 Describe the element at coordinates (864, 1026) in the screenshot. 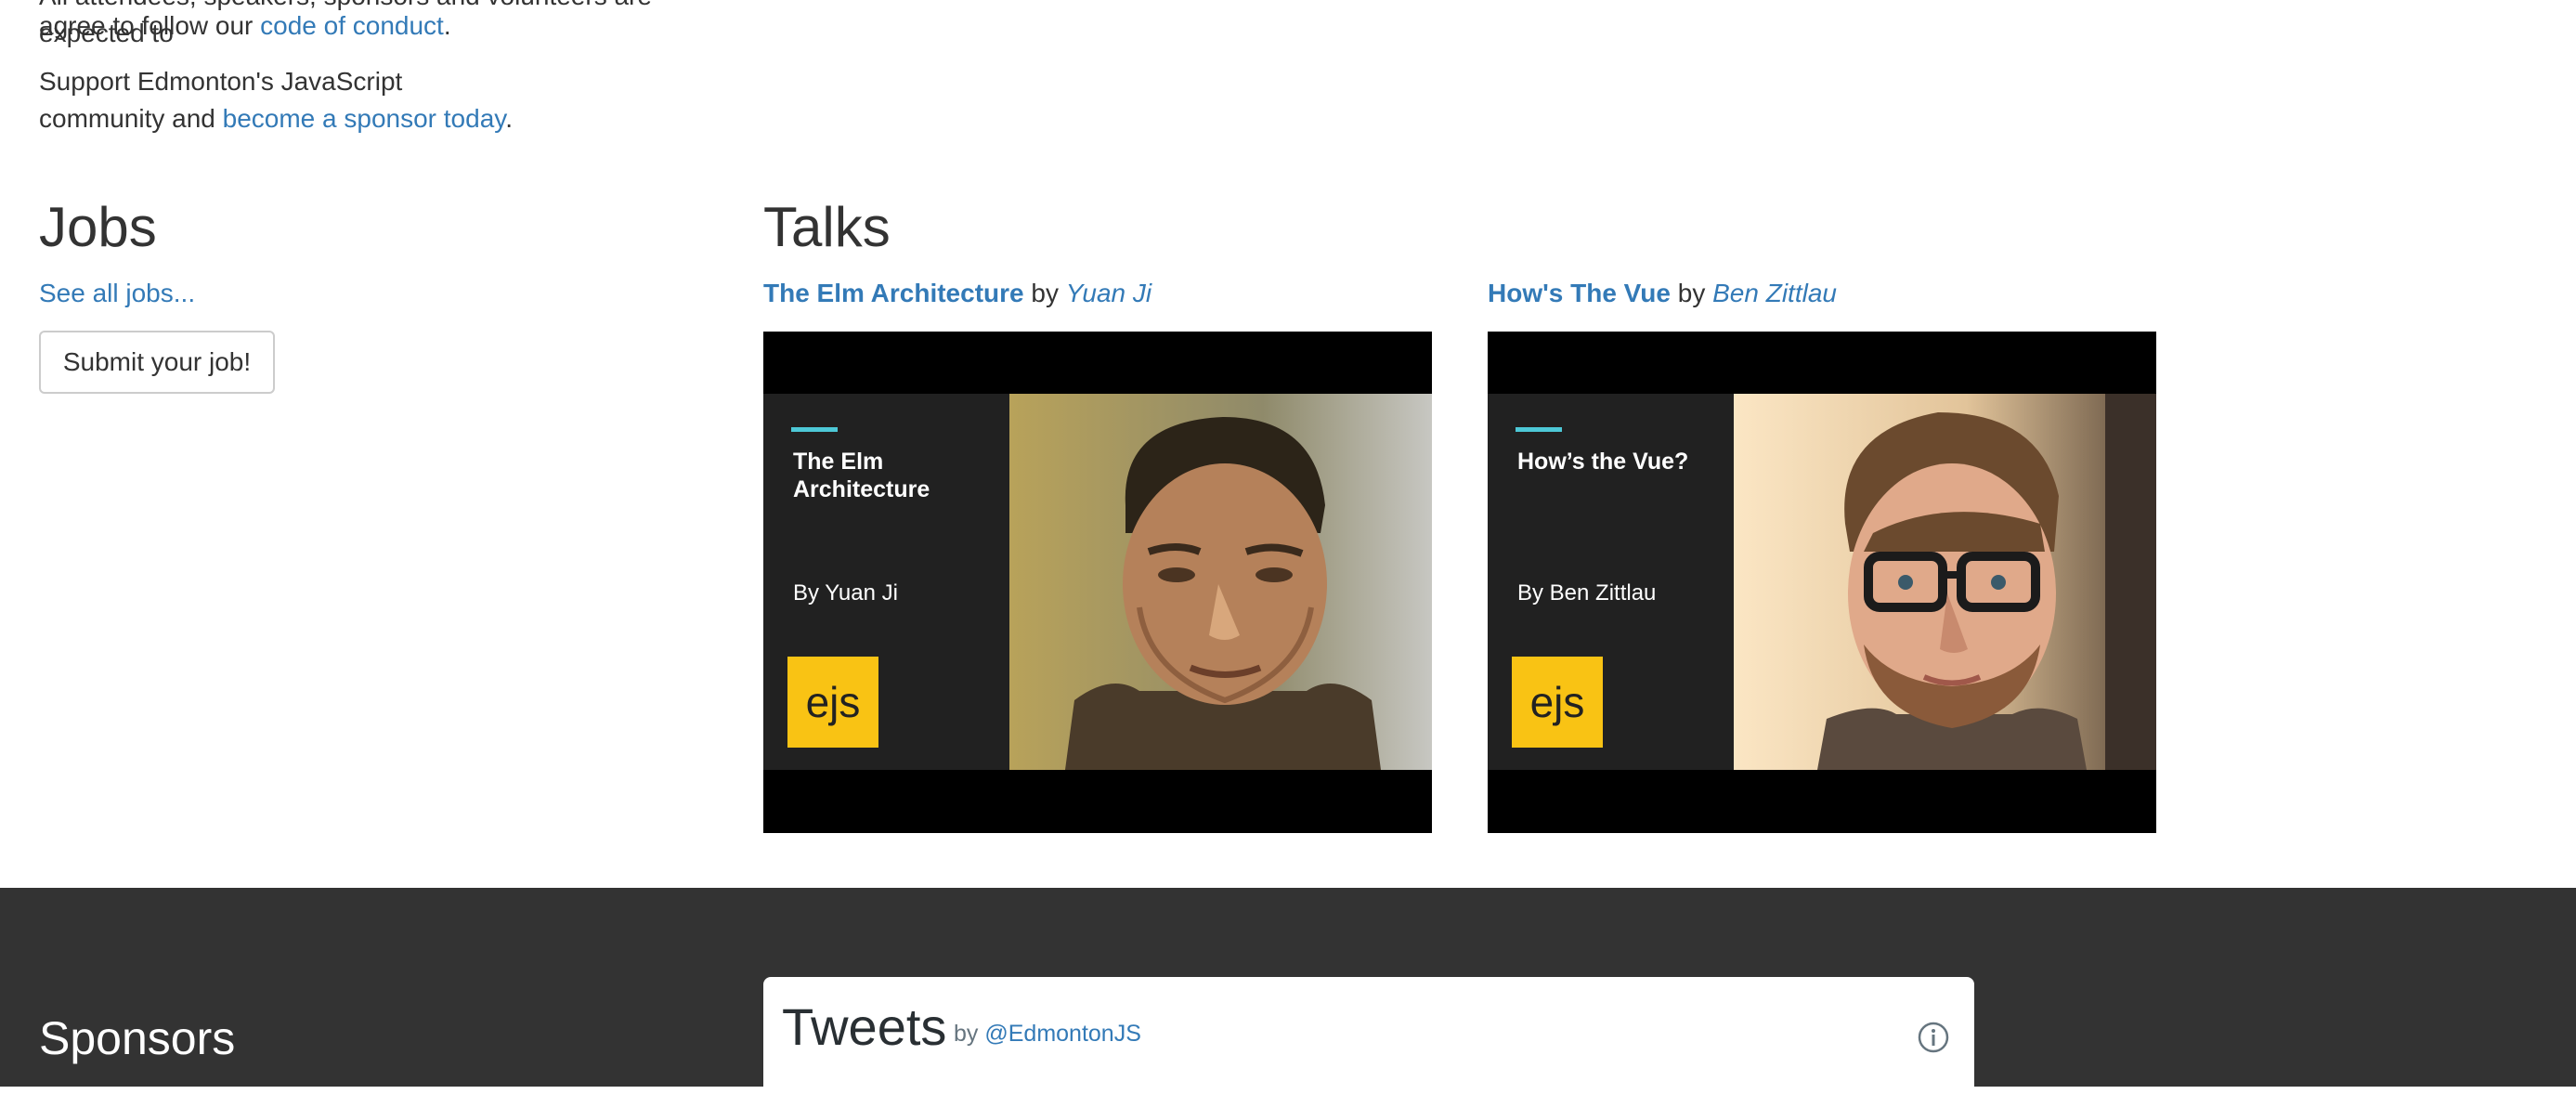

I see `tweets-title: Tweets` at that location.